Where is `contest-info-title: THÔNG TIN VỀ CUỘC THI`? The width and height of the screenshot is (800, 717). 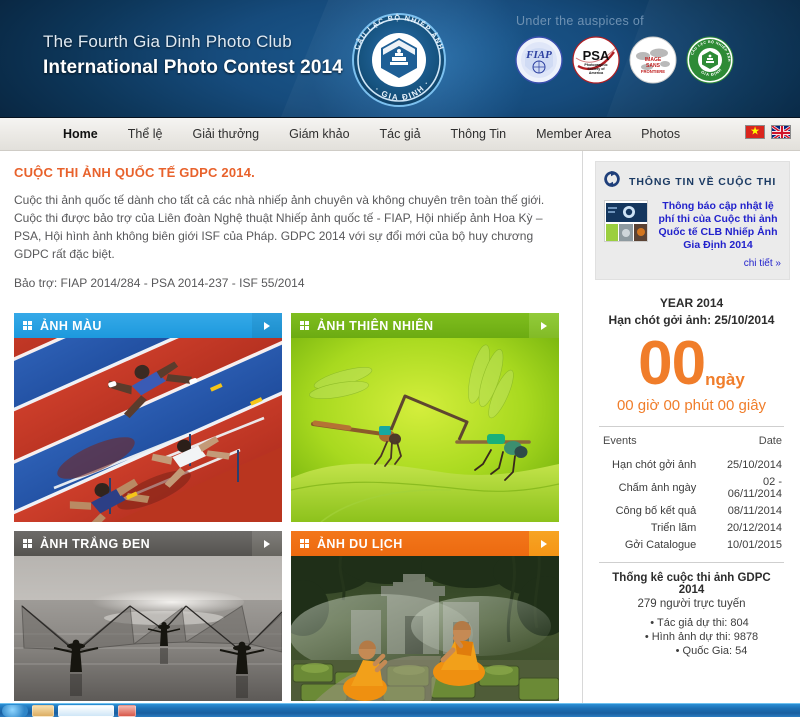
contest-info-title: THÔNG TIN VỀ CUỘC THI is located at coordinates (703, 181).